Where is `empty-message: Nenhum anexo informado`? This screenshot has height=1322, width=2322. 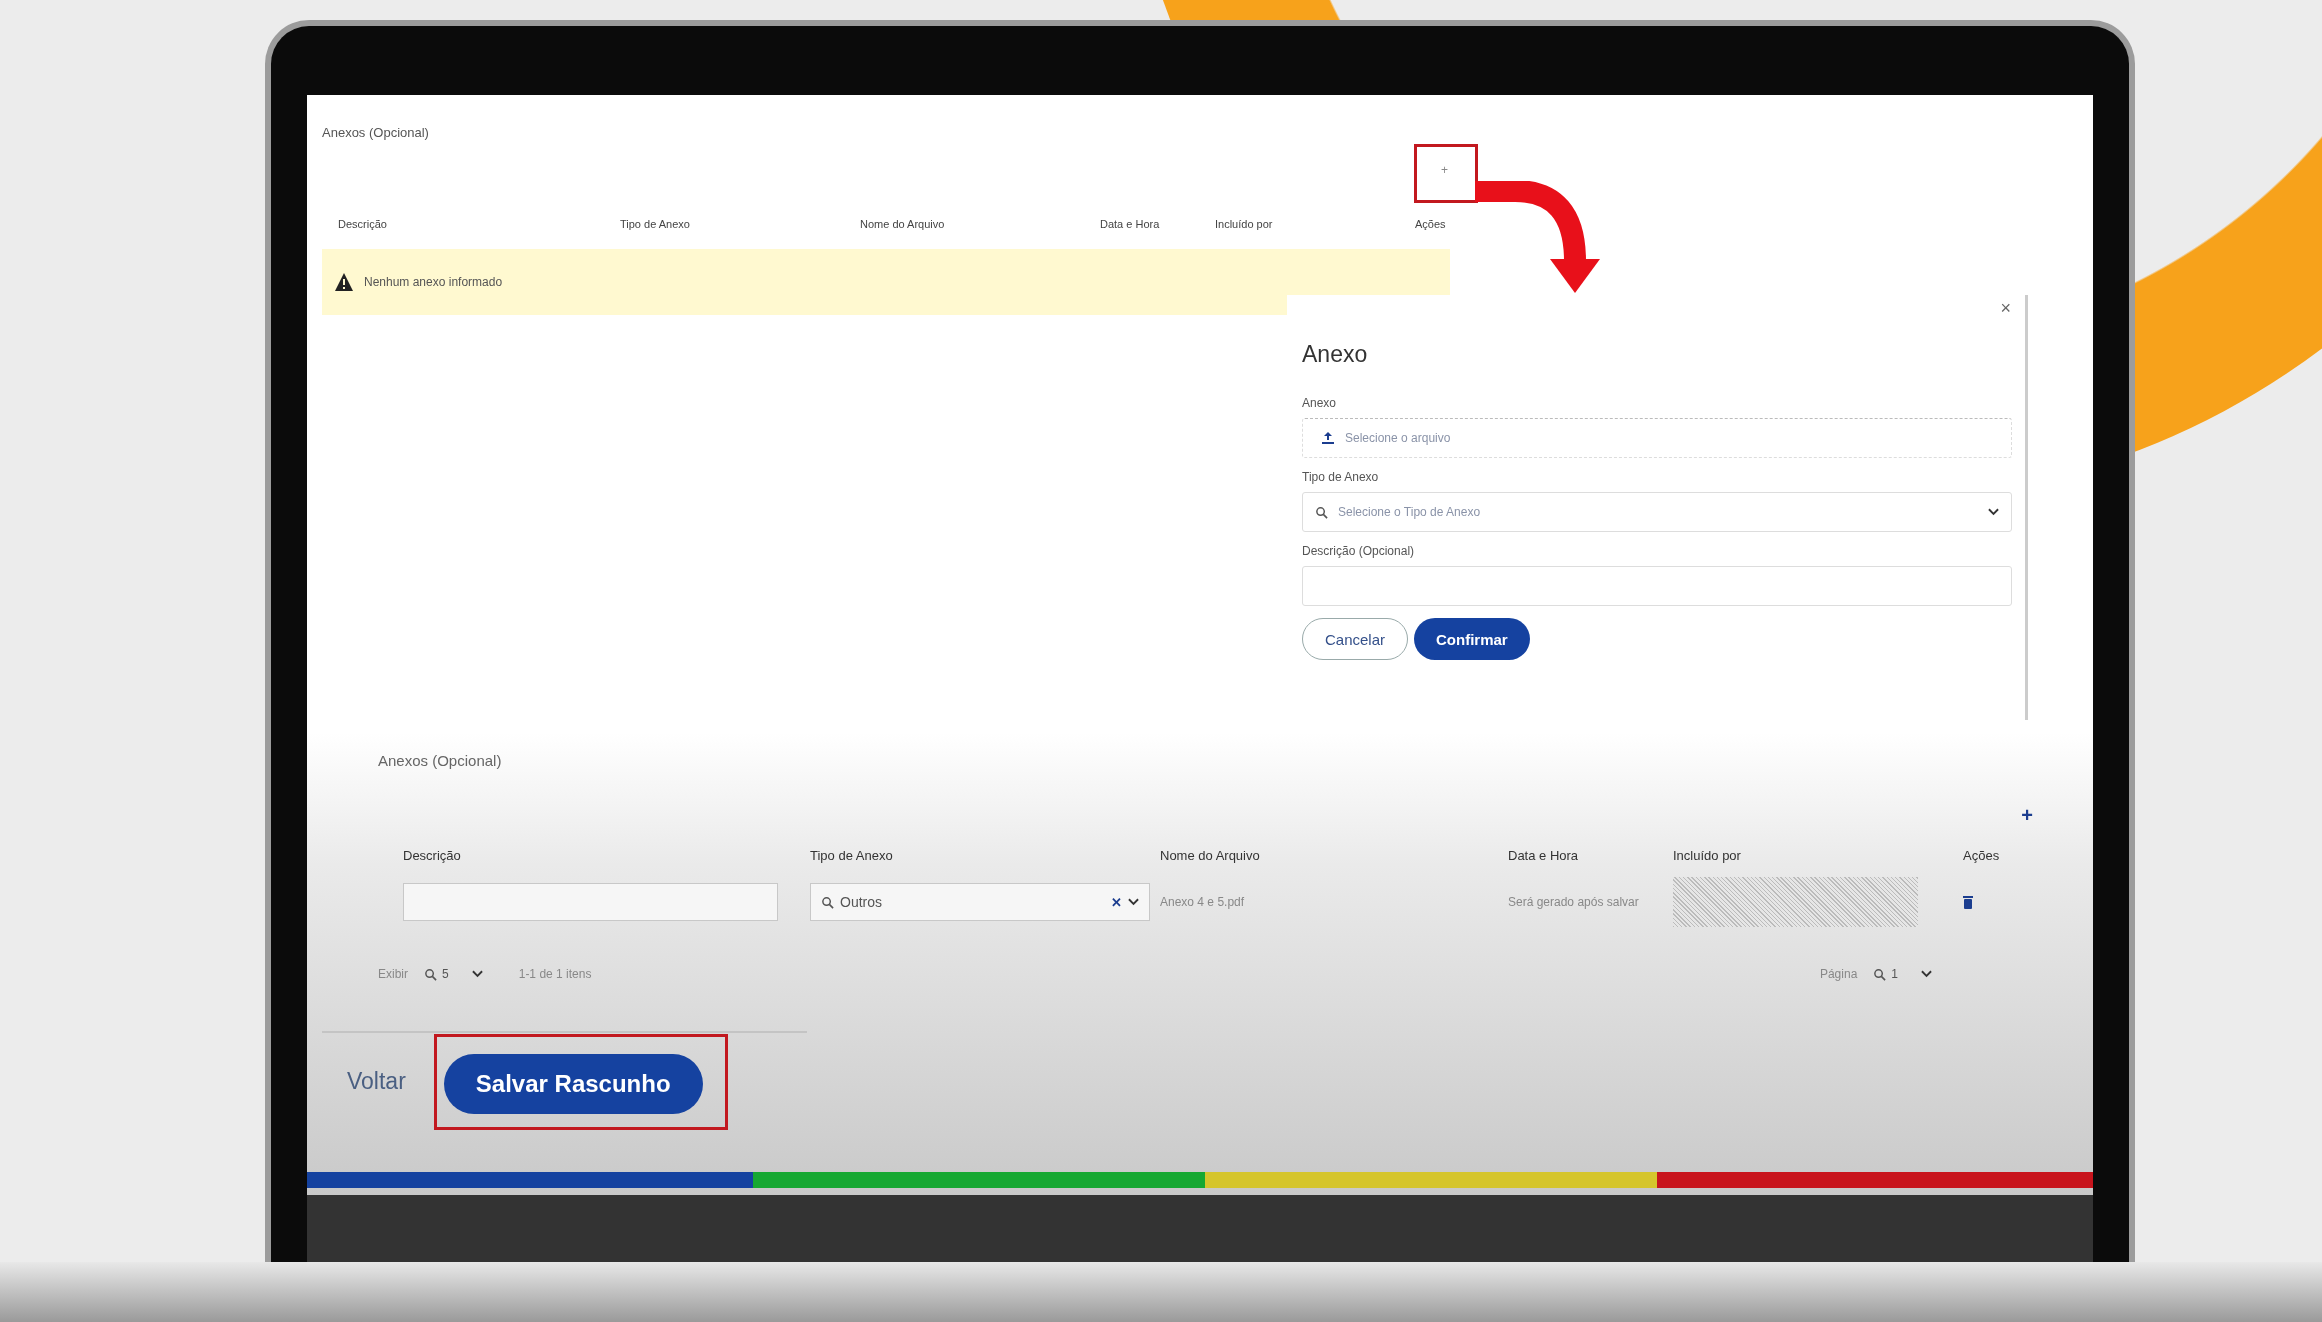
empty-message: Nenhum anexo informado is located at coordinates (433, 282).